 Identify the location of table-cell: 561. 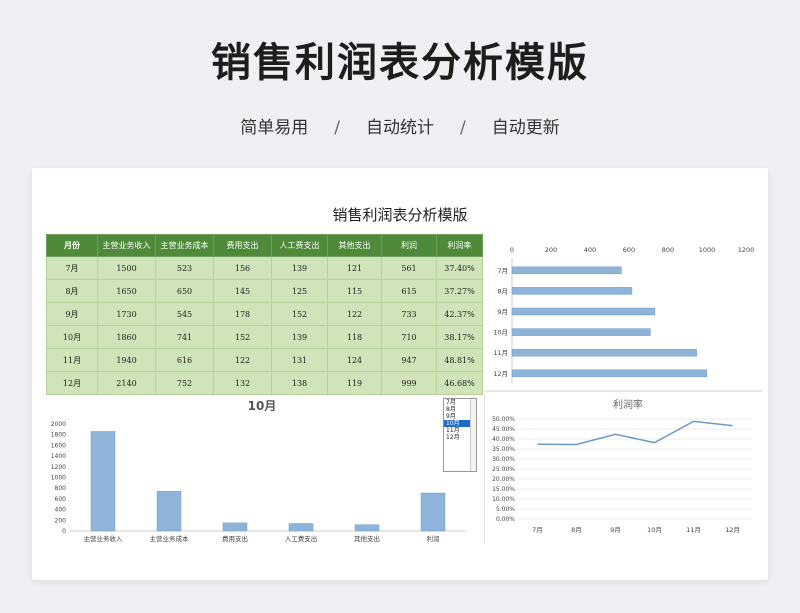
(409, 268).